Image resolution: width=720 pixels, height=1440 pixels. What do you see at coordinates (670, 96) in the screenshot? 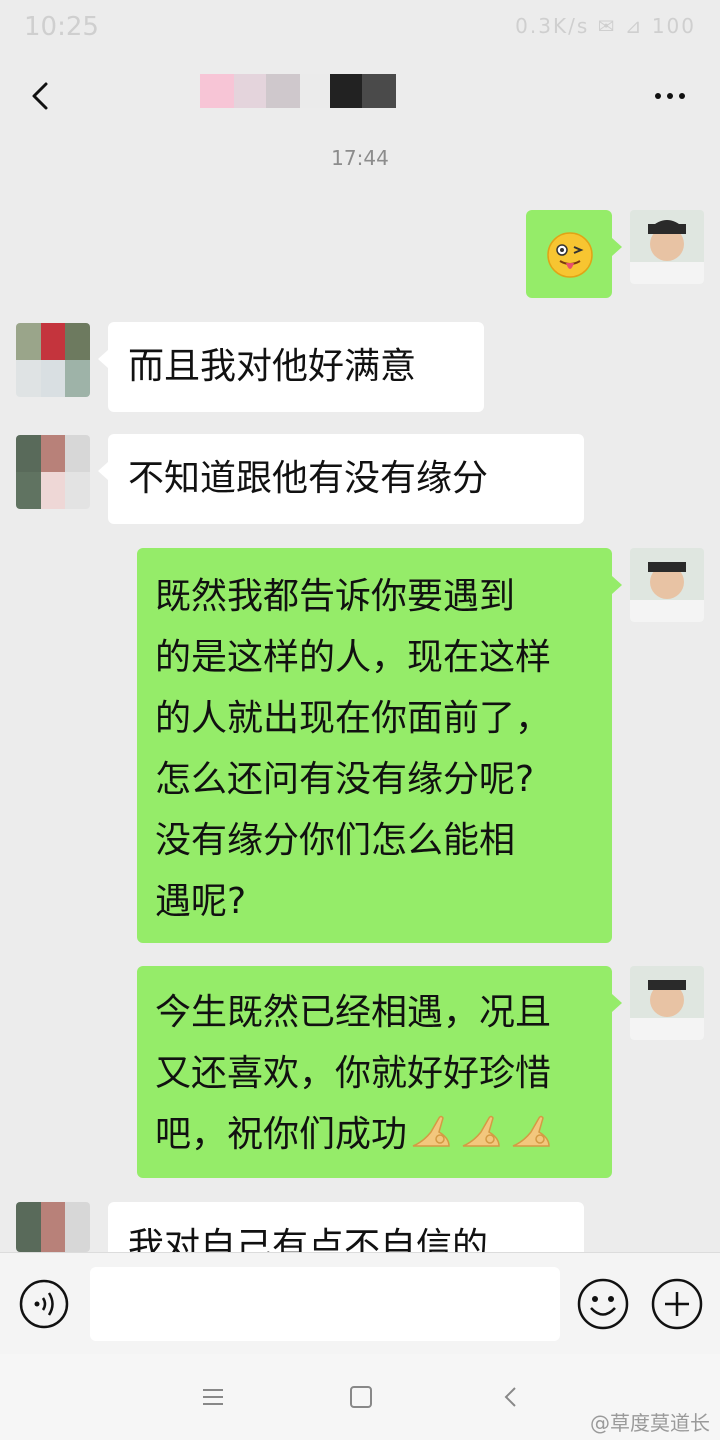
I see `more-dots-icon` at bounding box center [670, 96].